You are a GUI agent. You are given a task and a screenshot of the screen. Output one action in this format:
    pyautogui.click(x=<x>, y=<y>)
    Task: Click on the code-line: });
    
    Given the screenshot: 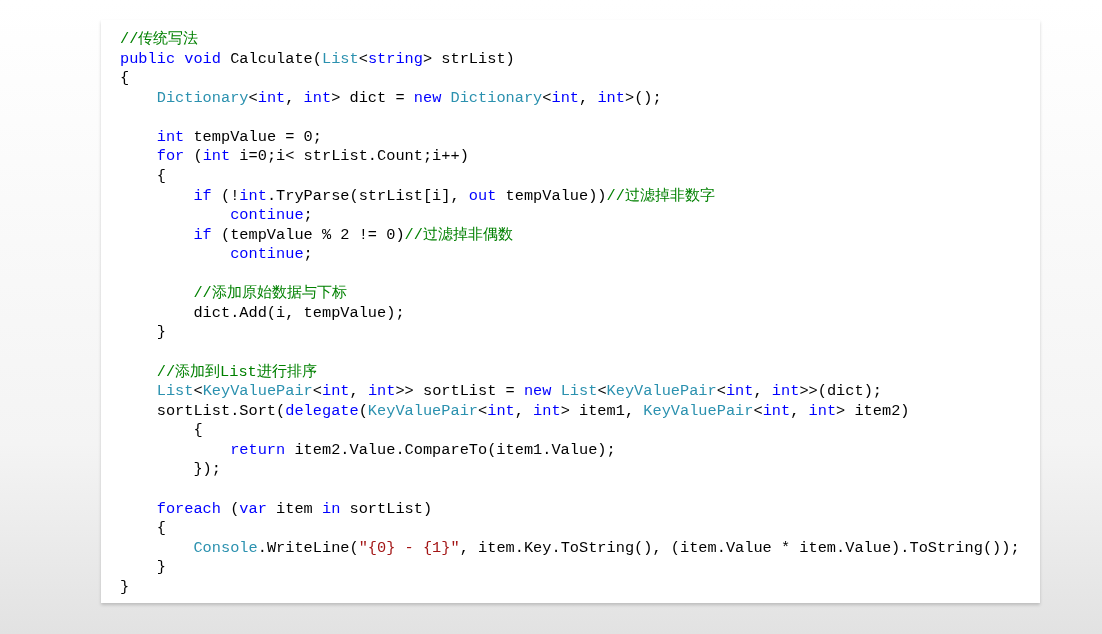 What is the action you would take?
    pyautogui.click(x=206, y=470)
    